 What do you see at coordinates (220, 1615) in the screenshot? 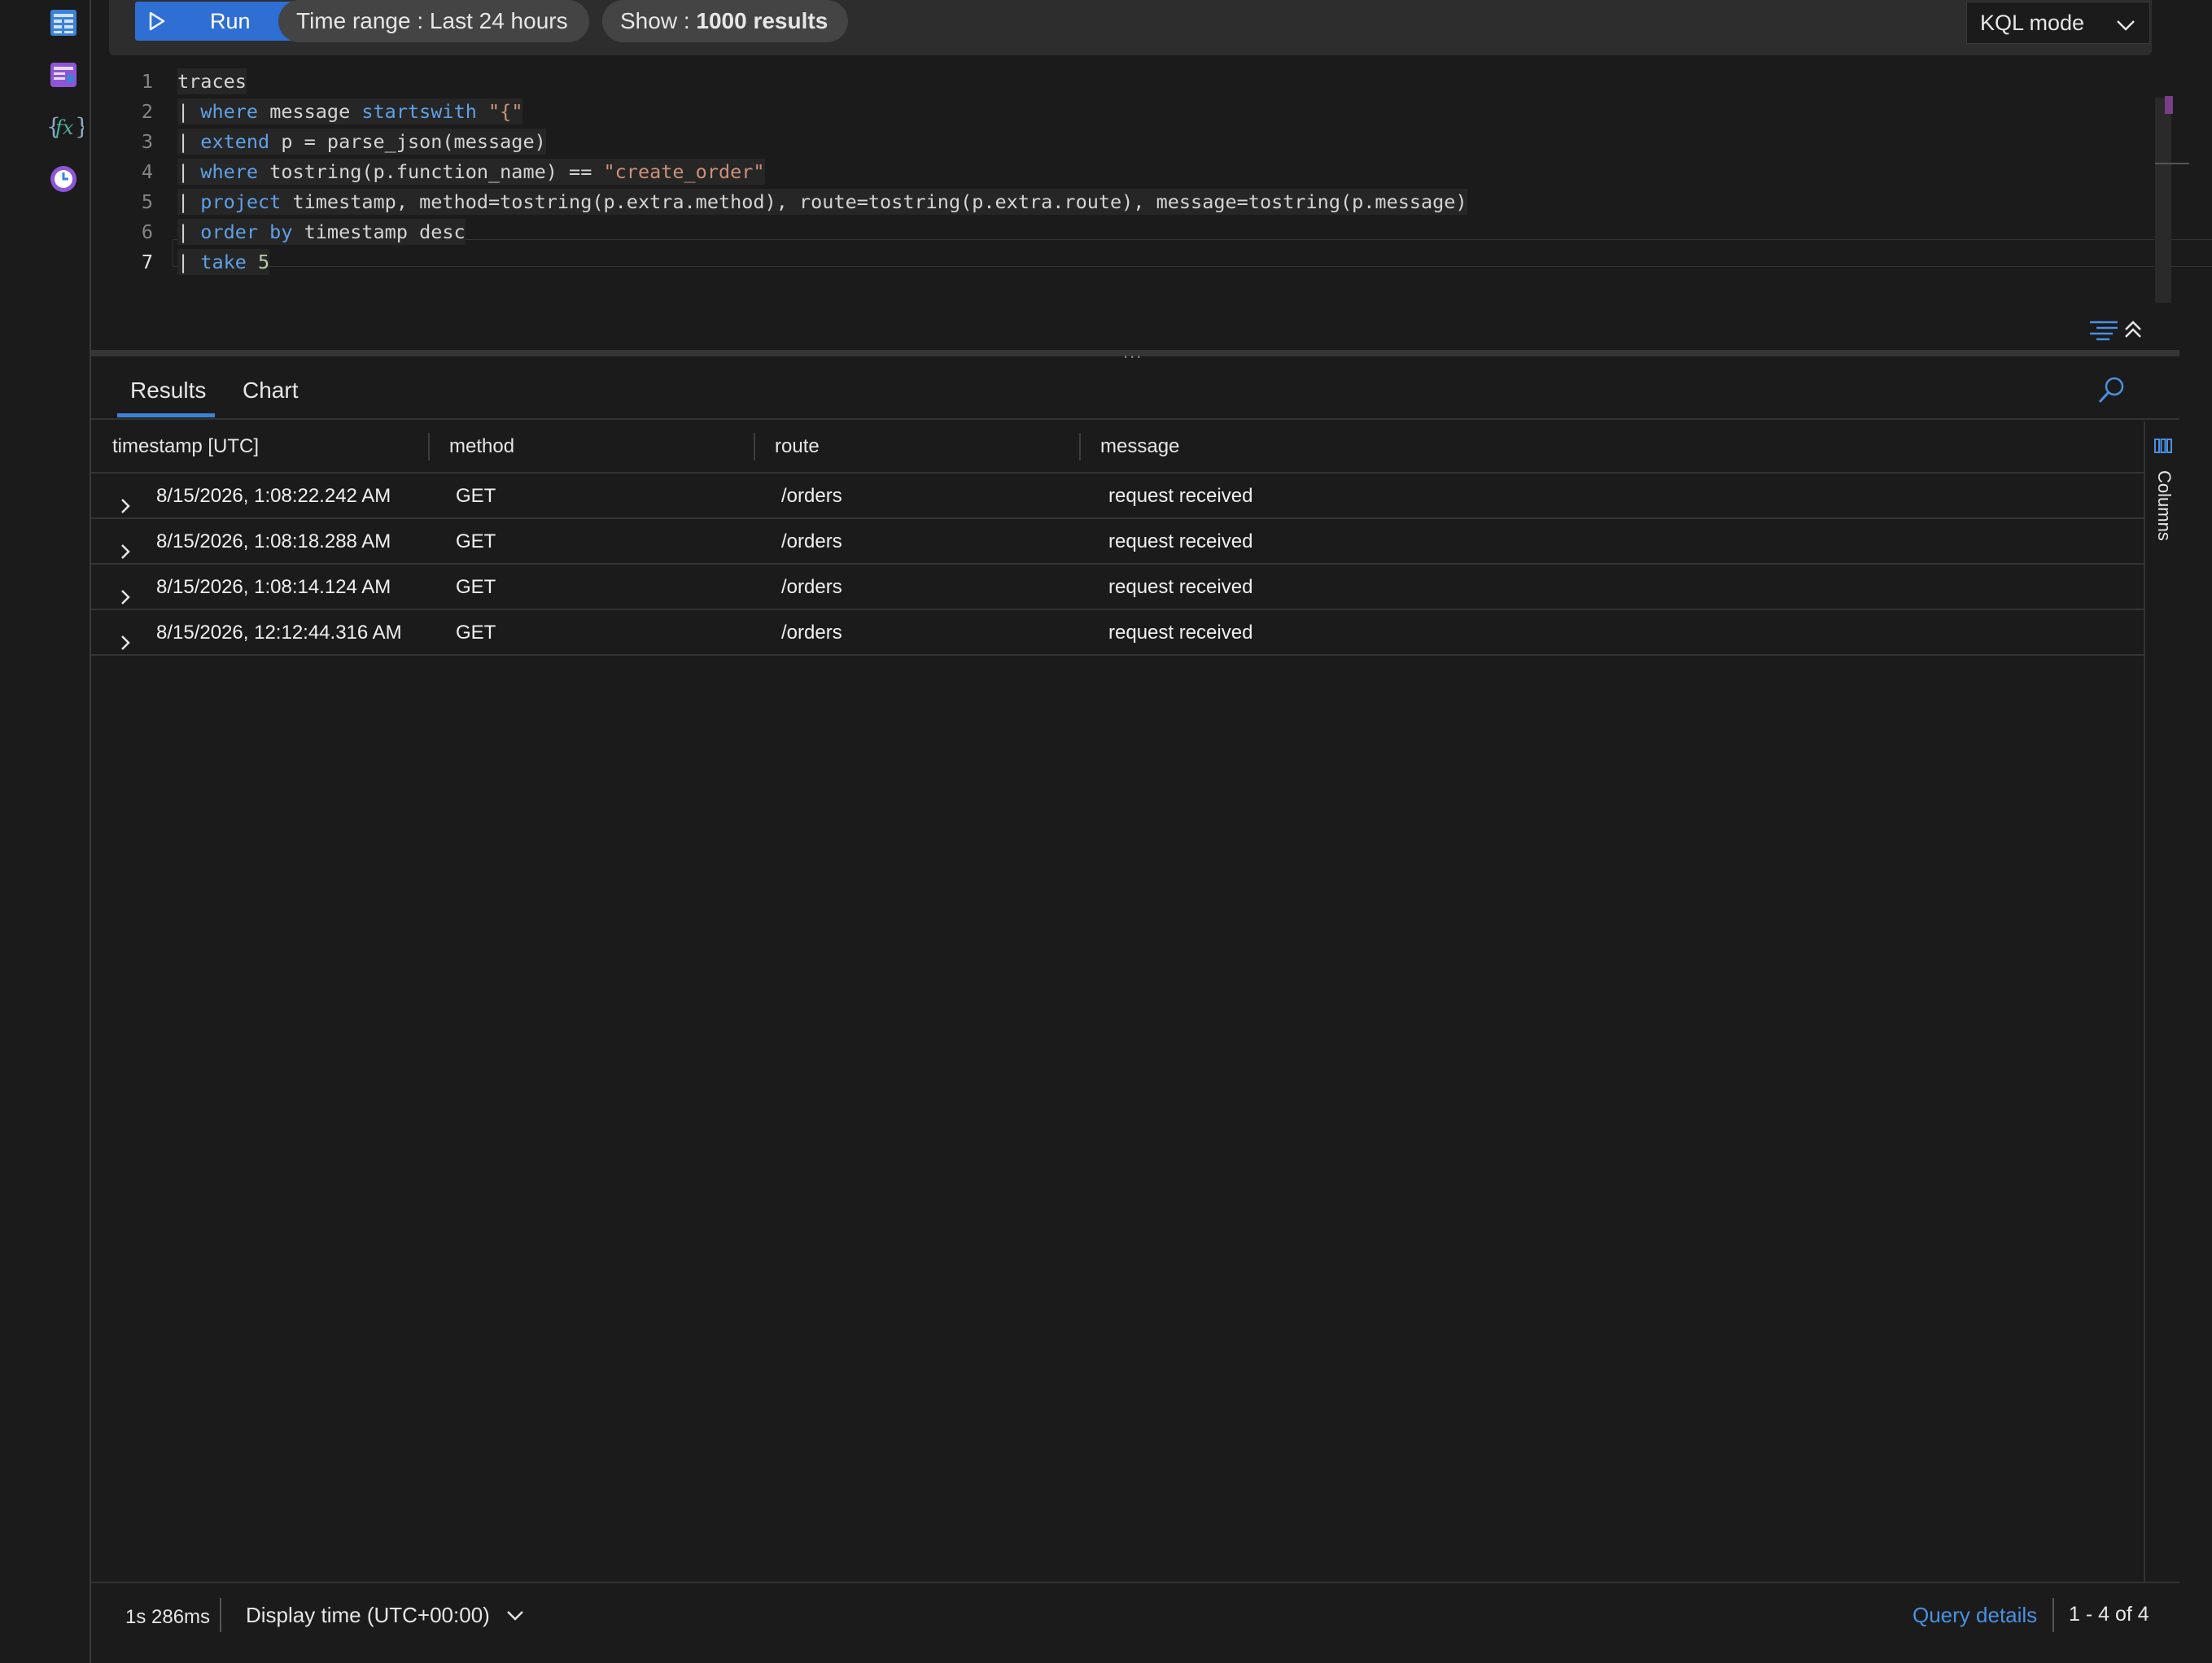
I see `footer-divider` at bounding box center [220, 1615].